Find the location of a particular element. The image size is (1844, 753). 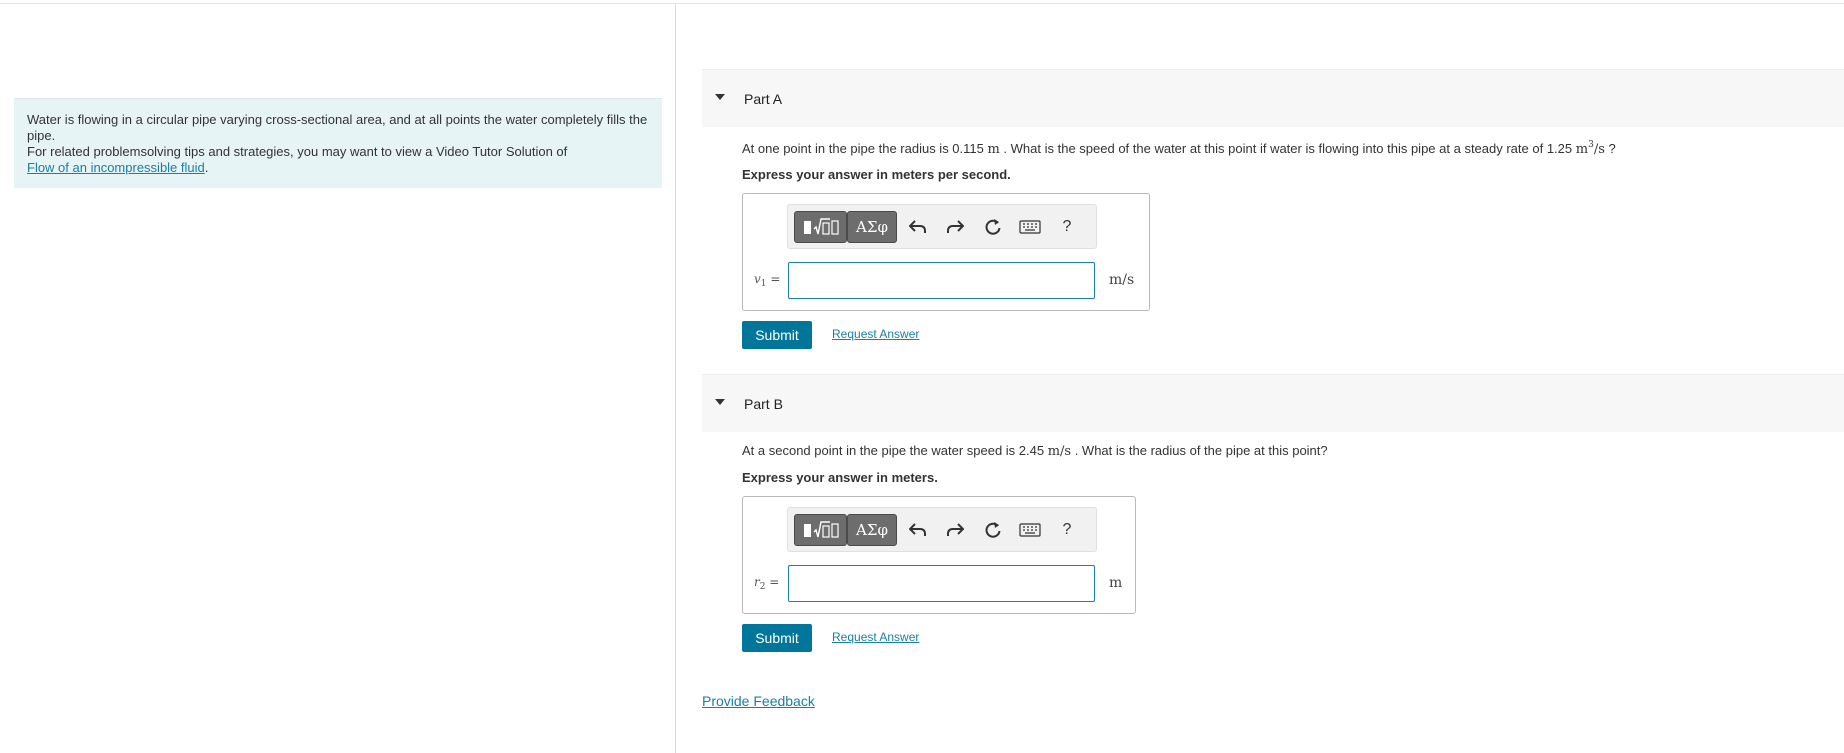

video-tutor-link: Flow of an incompressible fluid is located at coordinates (116, 167).